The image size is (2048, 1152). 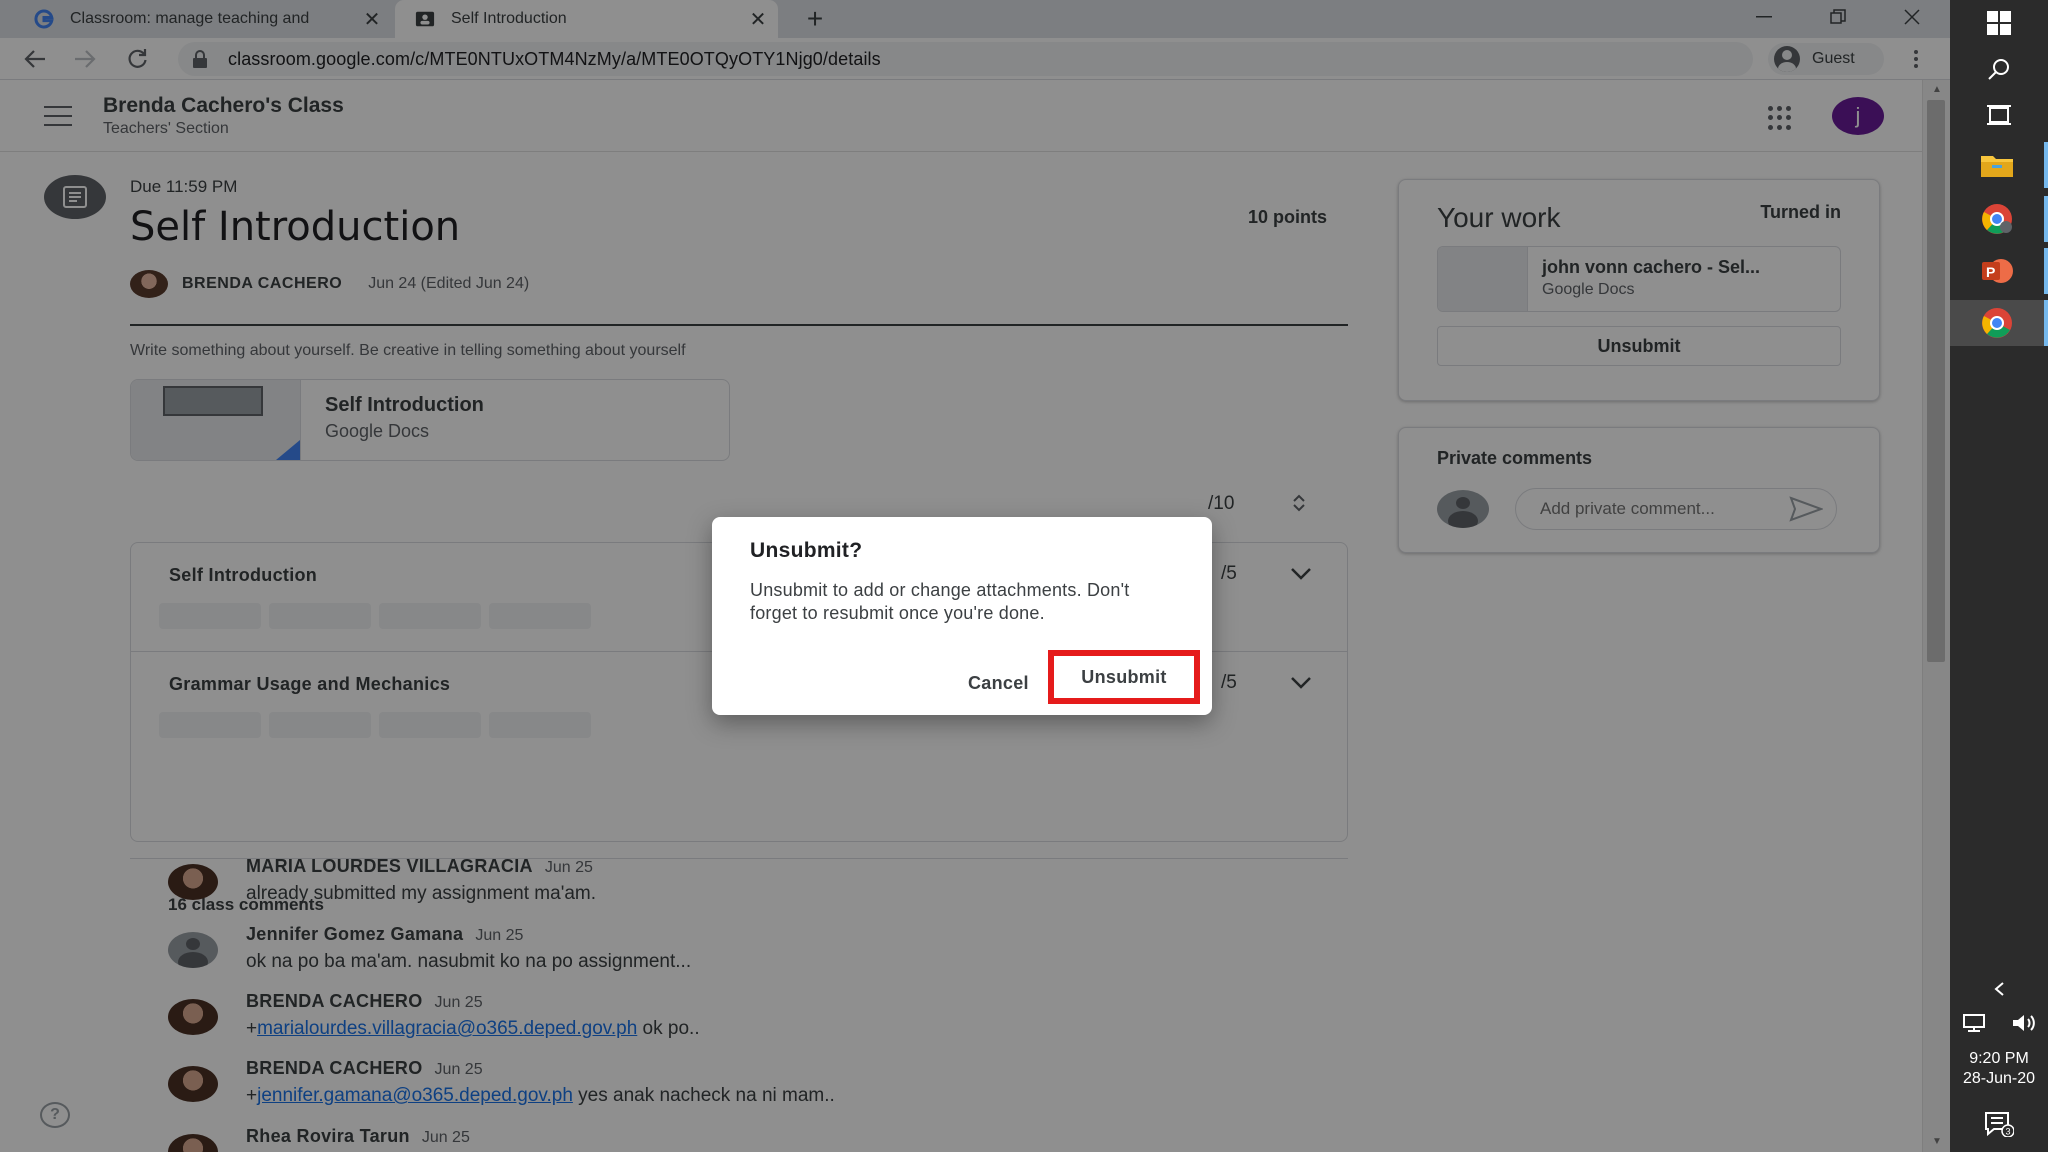 I want to click on windows-start-icon, so click(x=1999, y=23).